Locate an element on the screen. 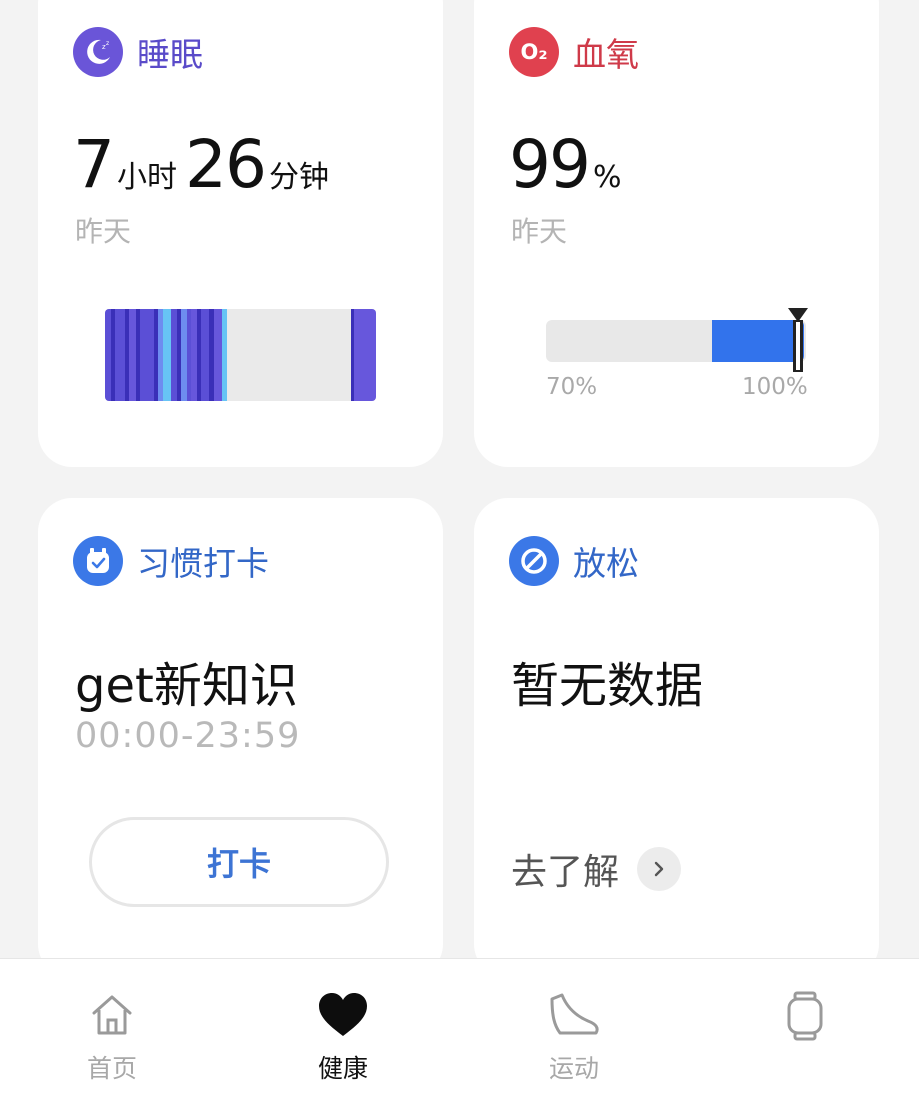 The image size is (919, 1102). nav-label-home: 首页 is located at coordinates (111, 1068).